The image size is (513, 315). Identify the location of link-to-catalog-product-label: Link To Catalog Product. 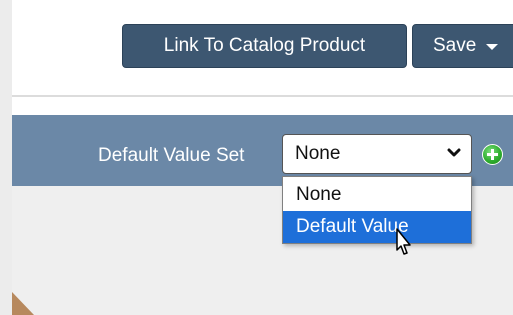
(264, 45).